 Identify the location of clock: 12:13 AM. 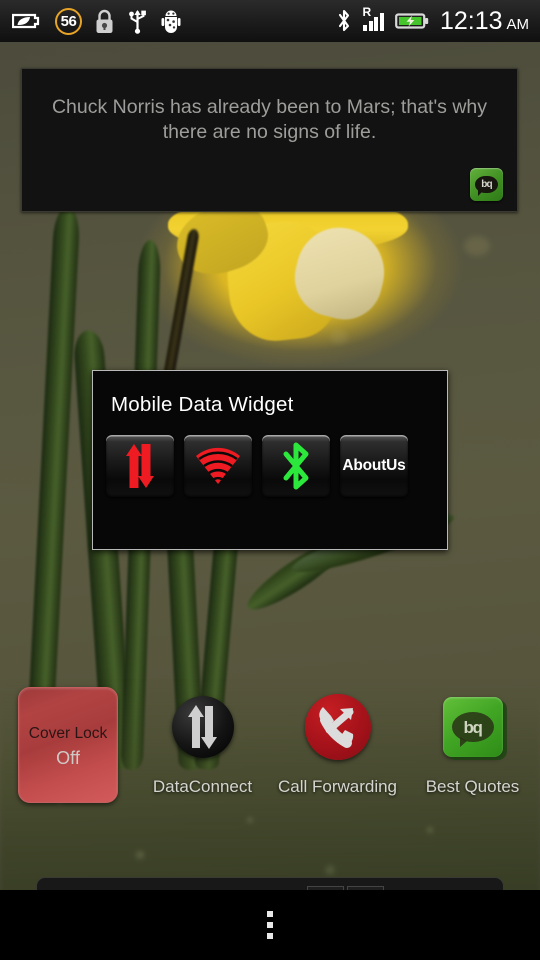
(484, 21).